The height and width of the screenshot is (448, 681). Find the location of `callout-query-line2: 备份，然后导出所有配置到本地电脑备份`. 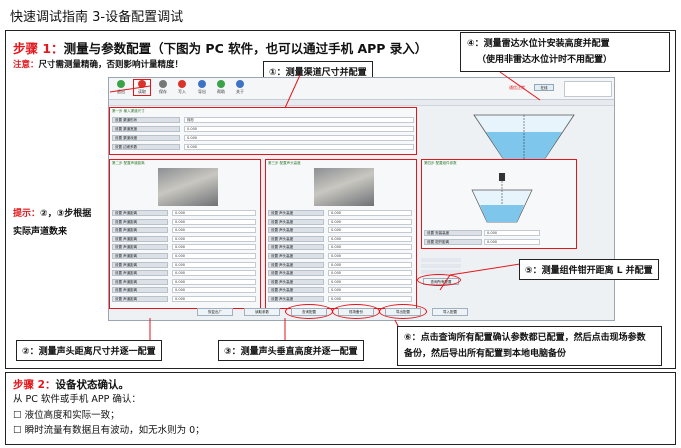

callout-query-line2: 备份，然后导出所有配置到本地电脑备份 is located at coordinates (485, 354).